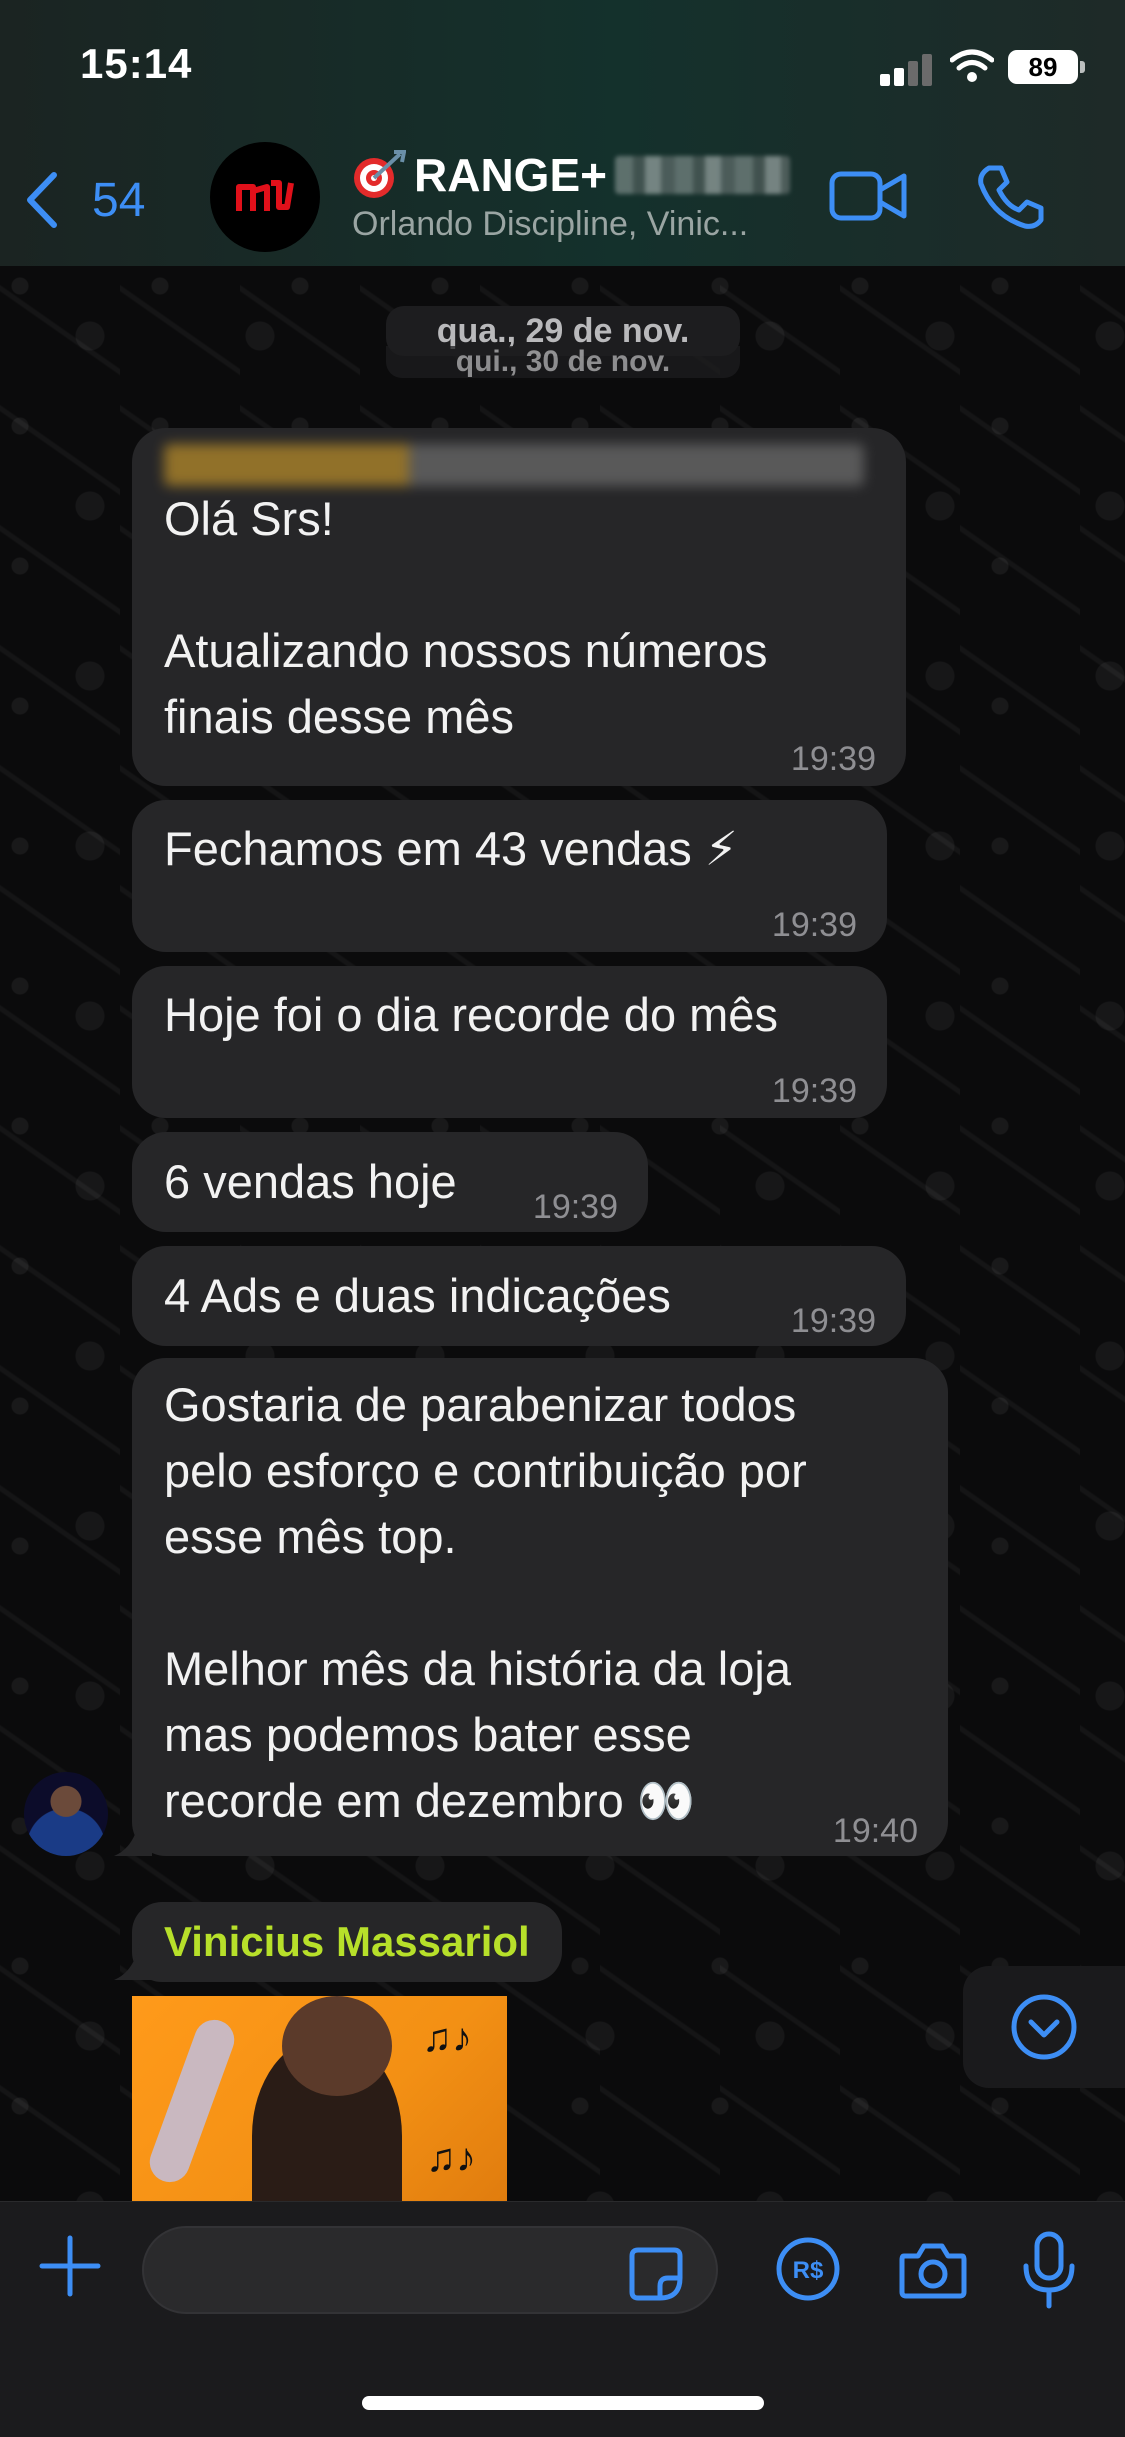  I want to click on phone-icon, so click(1010, 197).